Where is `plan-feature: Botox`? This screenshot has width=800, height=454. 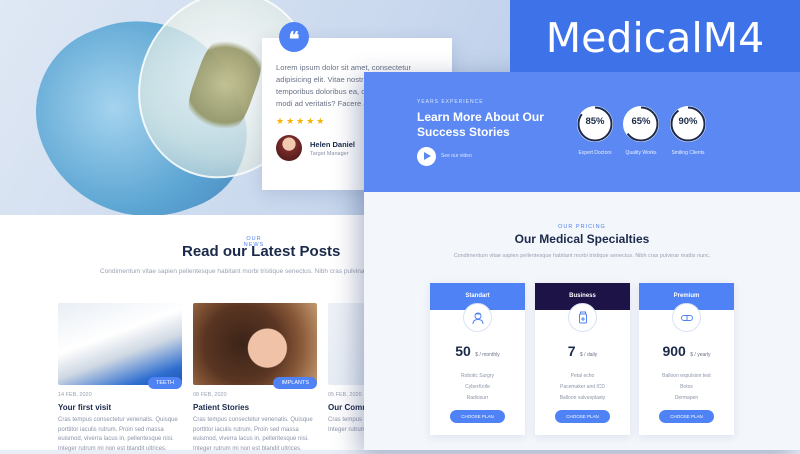 plan-feature: Botox is located at coordinates (686, 387).